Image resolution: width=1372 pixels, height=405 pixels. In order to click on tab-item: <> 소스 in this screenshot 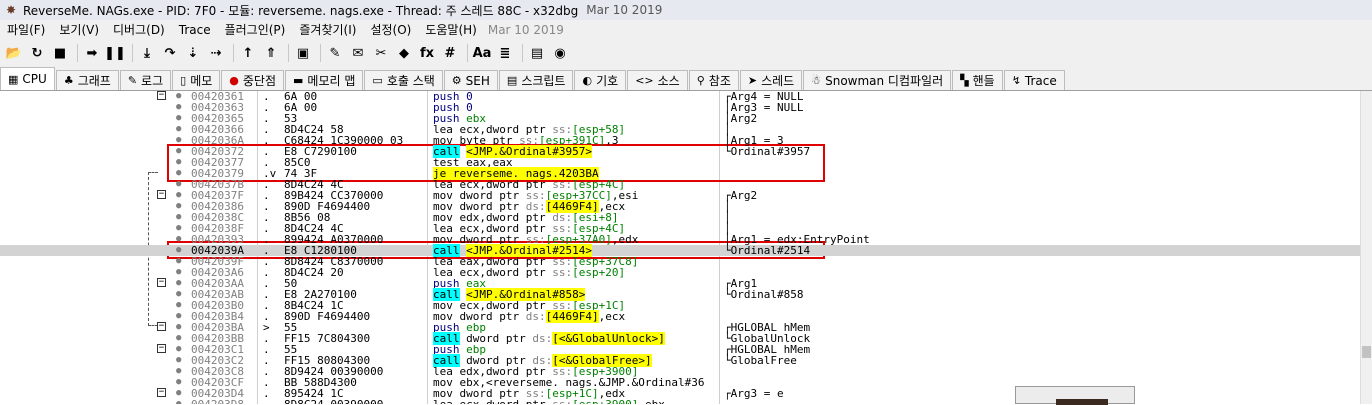, I will do `click(657, 80)`.